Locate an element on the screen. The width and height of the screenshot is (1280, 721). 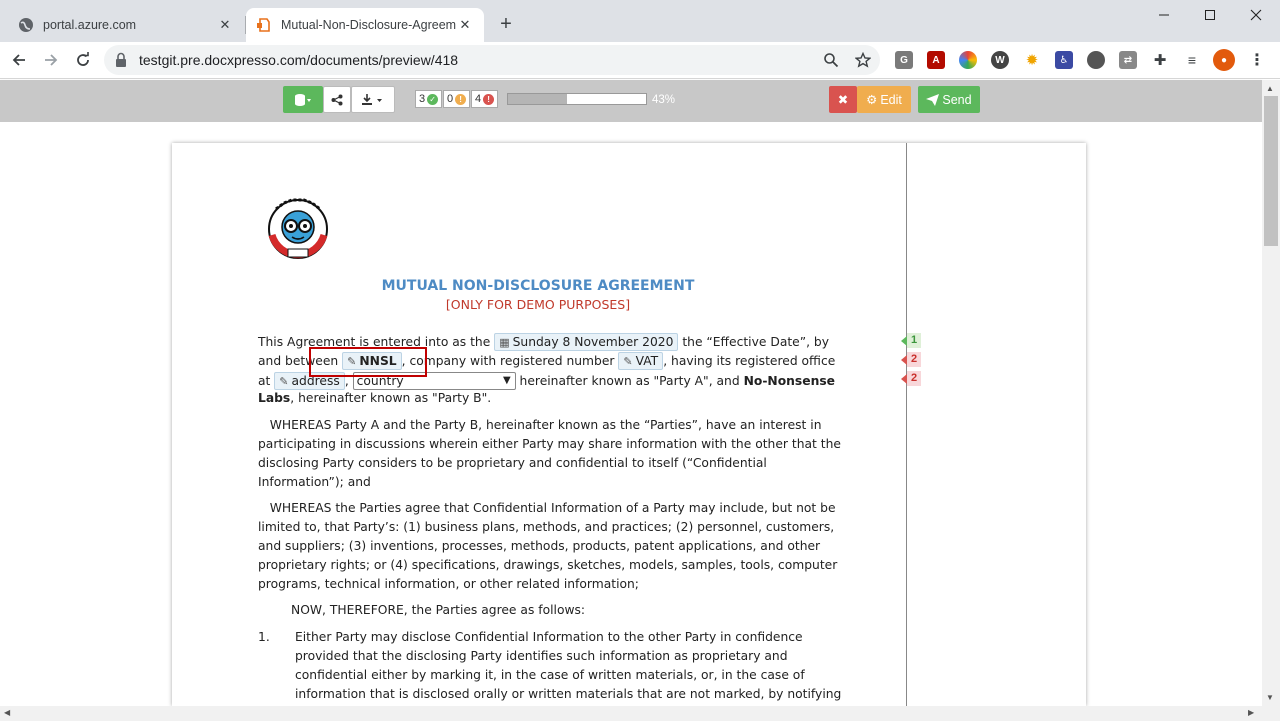
error-icon: ! is located at coordinates (489, 99).